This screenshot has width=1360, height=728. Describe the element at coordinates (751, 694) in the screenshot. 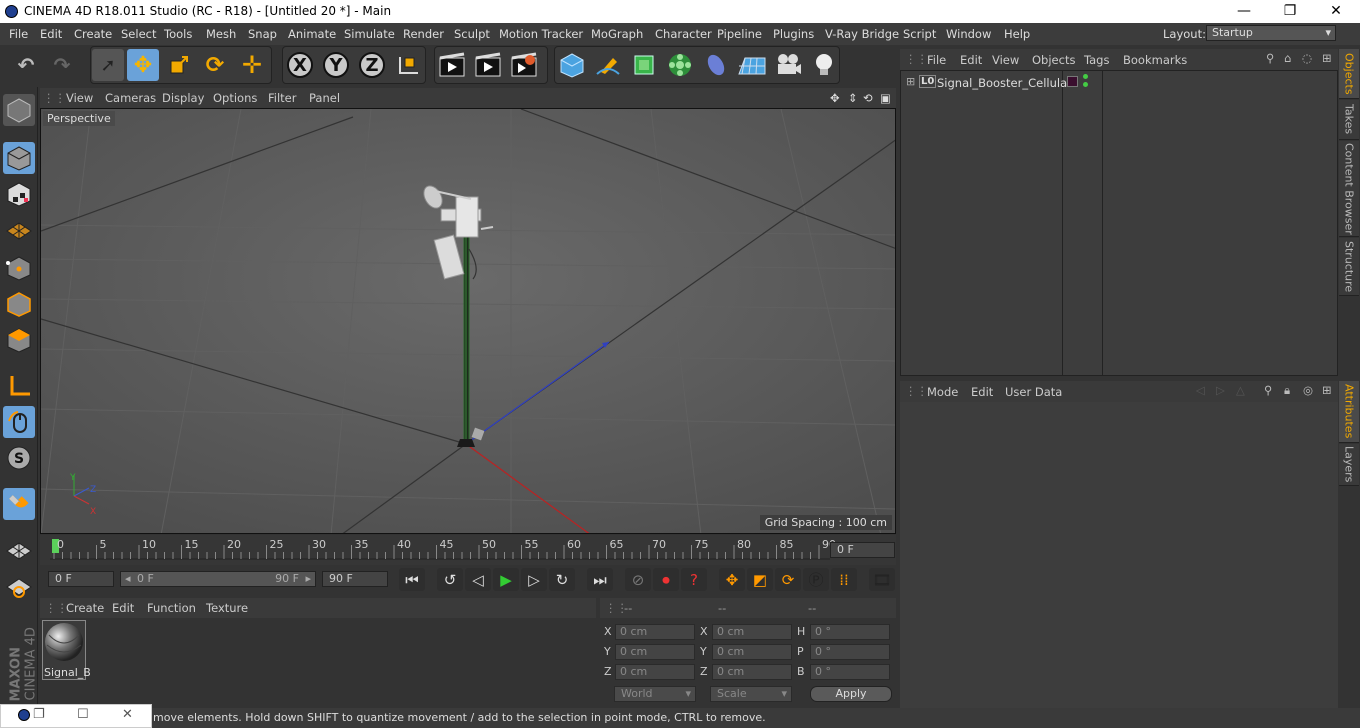

I see `size-mode-select: Scale ▾` at that location.